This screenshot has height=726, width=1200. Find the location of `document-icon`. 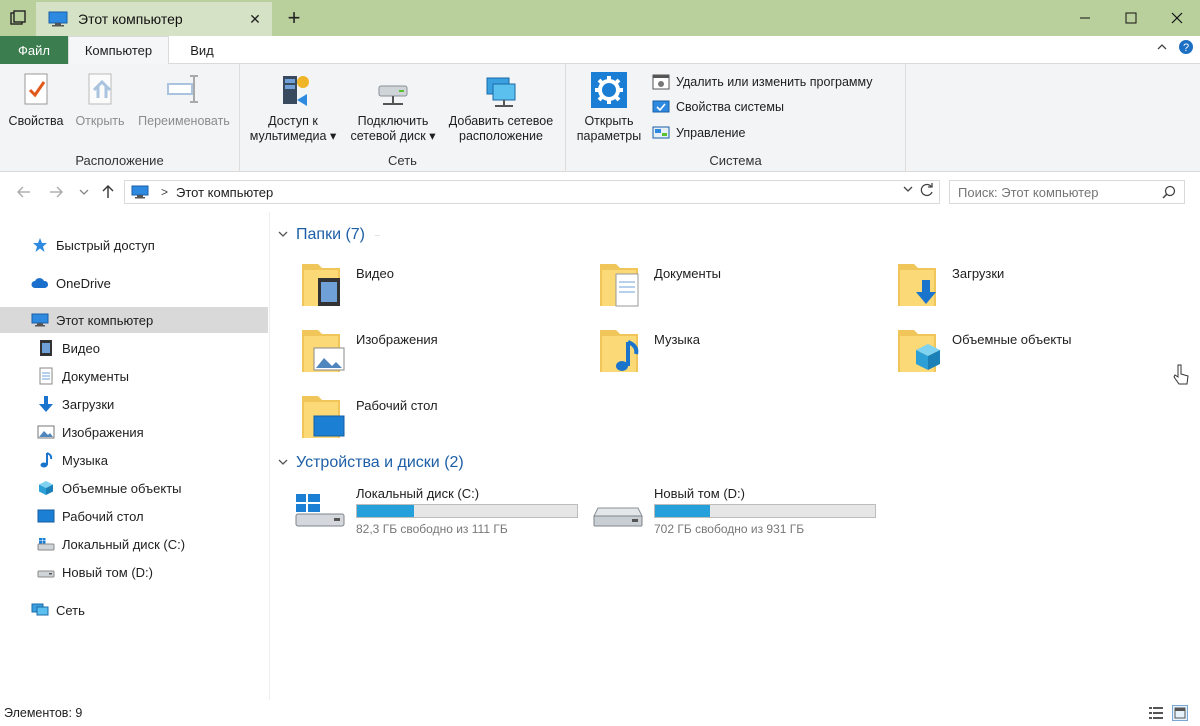

document-icon is located at coordinates (46, 376).